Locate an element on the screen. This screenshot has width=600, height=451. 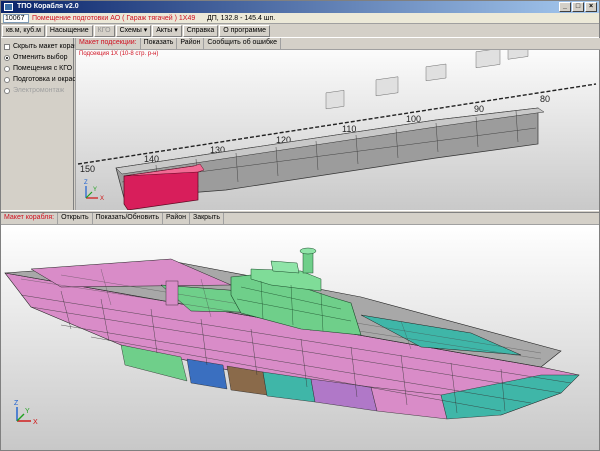
radio-electrical: Электромонтаж is located at coordinates (37, 90).